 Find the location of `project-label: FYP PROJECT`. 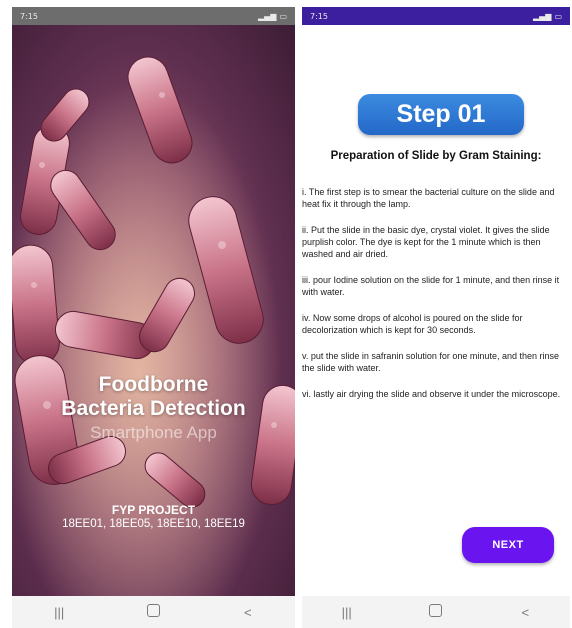

project-label: FYP PROJECT is located at coordinates (153, 510).